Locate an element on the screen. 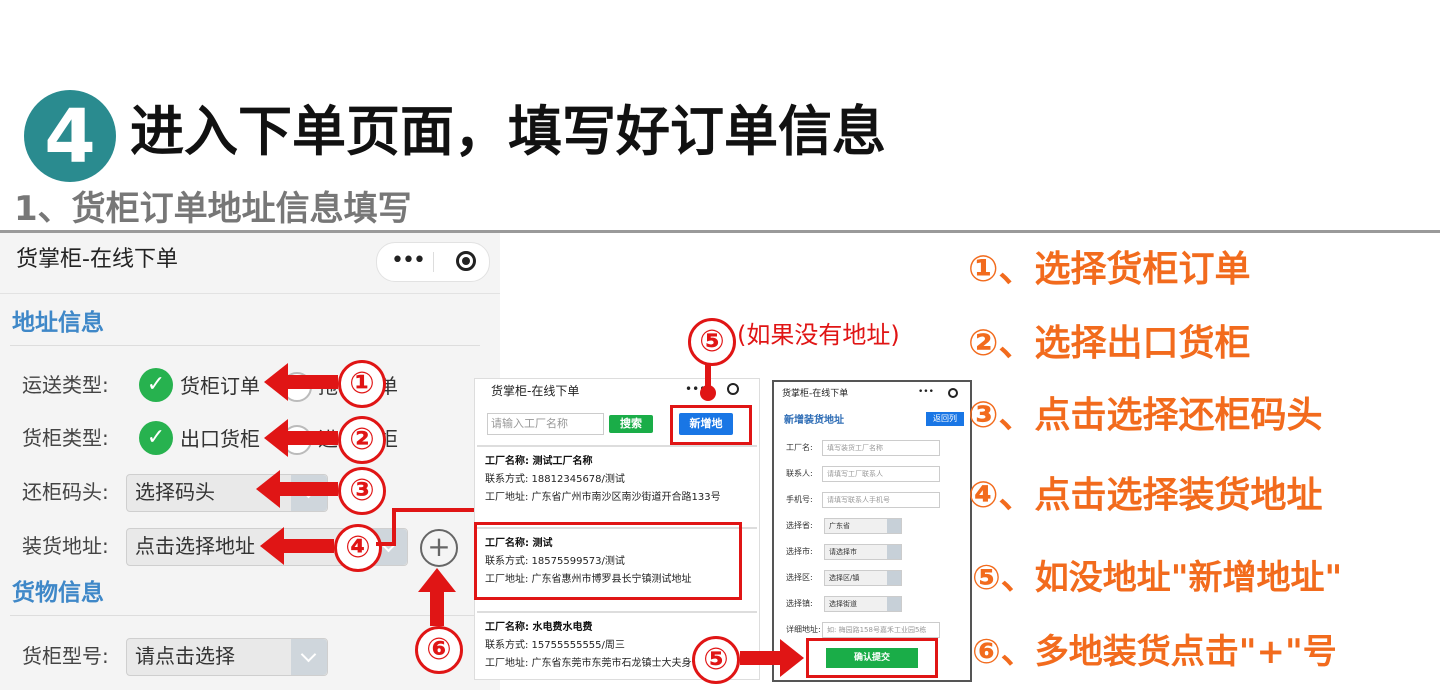  container-model-label: 货柜型号: is located at coordinates (65, 656).